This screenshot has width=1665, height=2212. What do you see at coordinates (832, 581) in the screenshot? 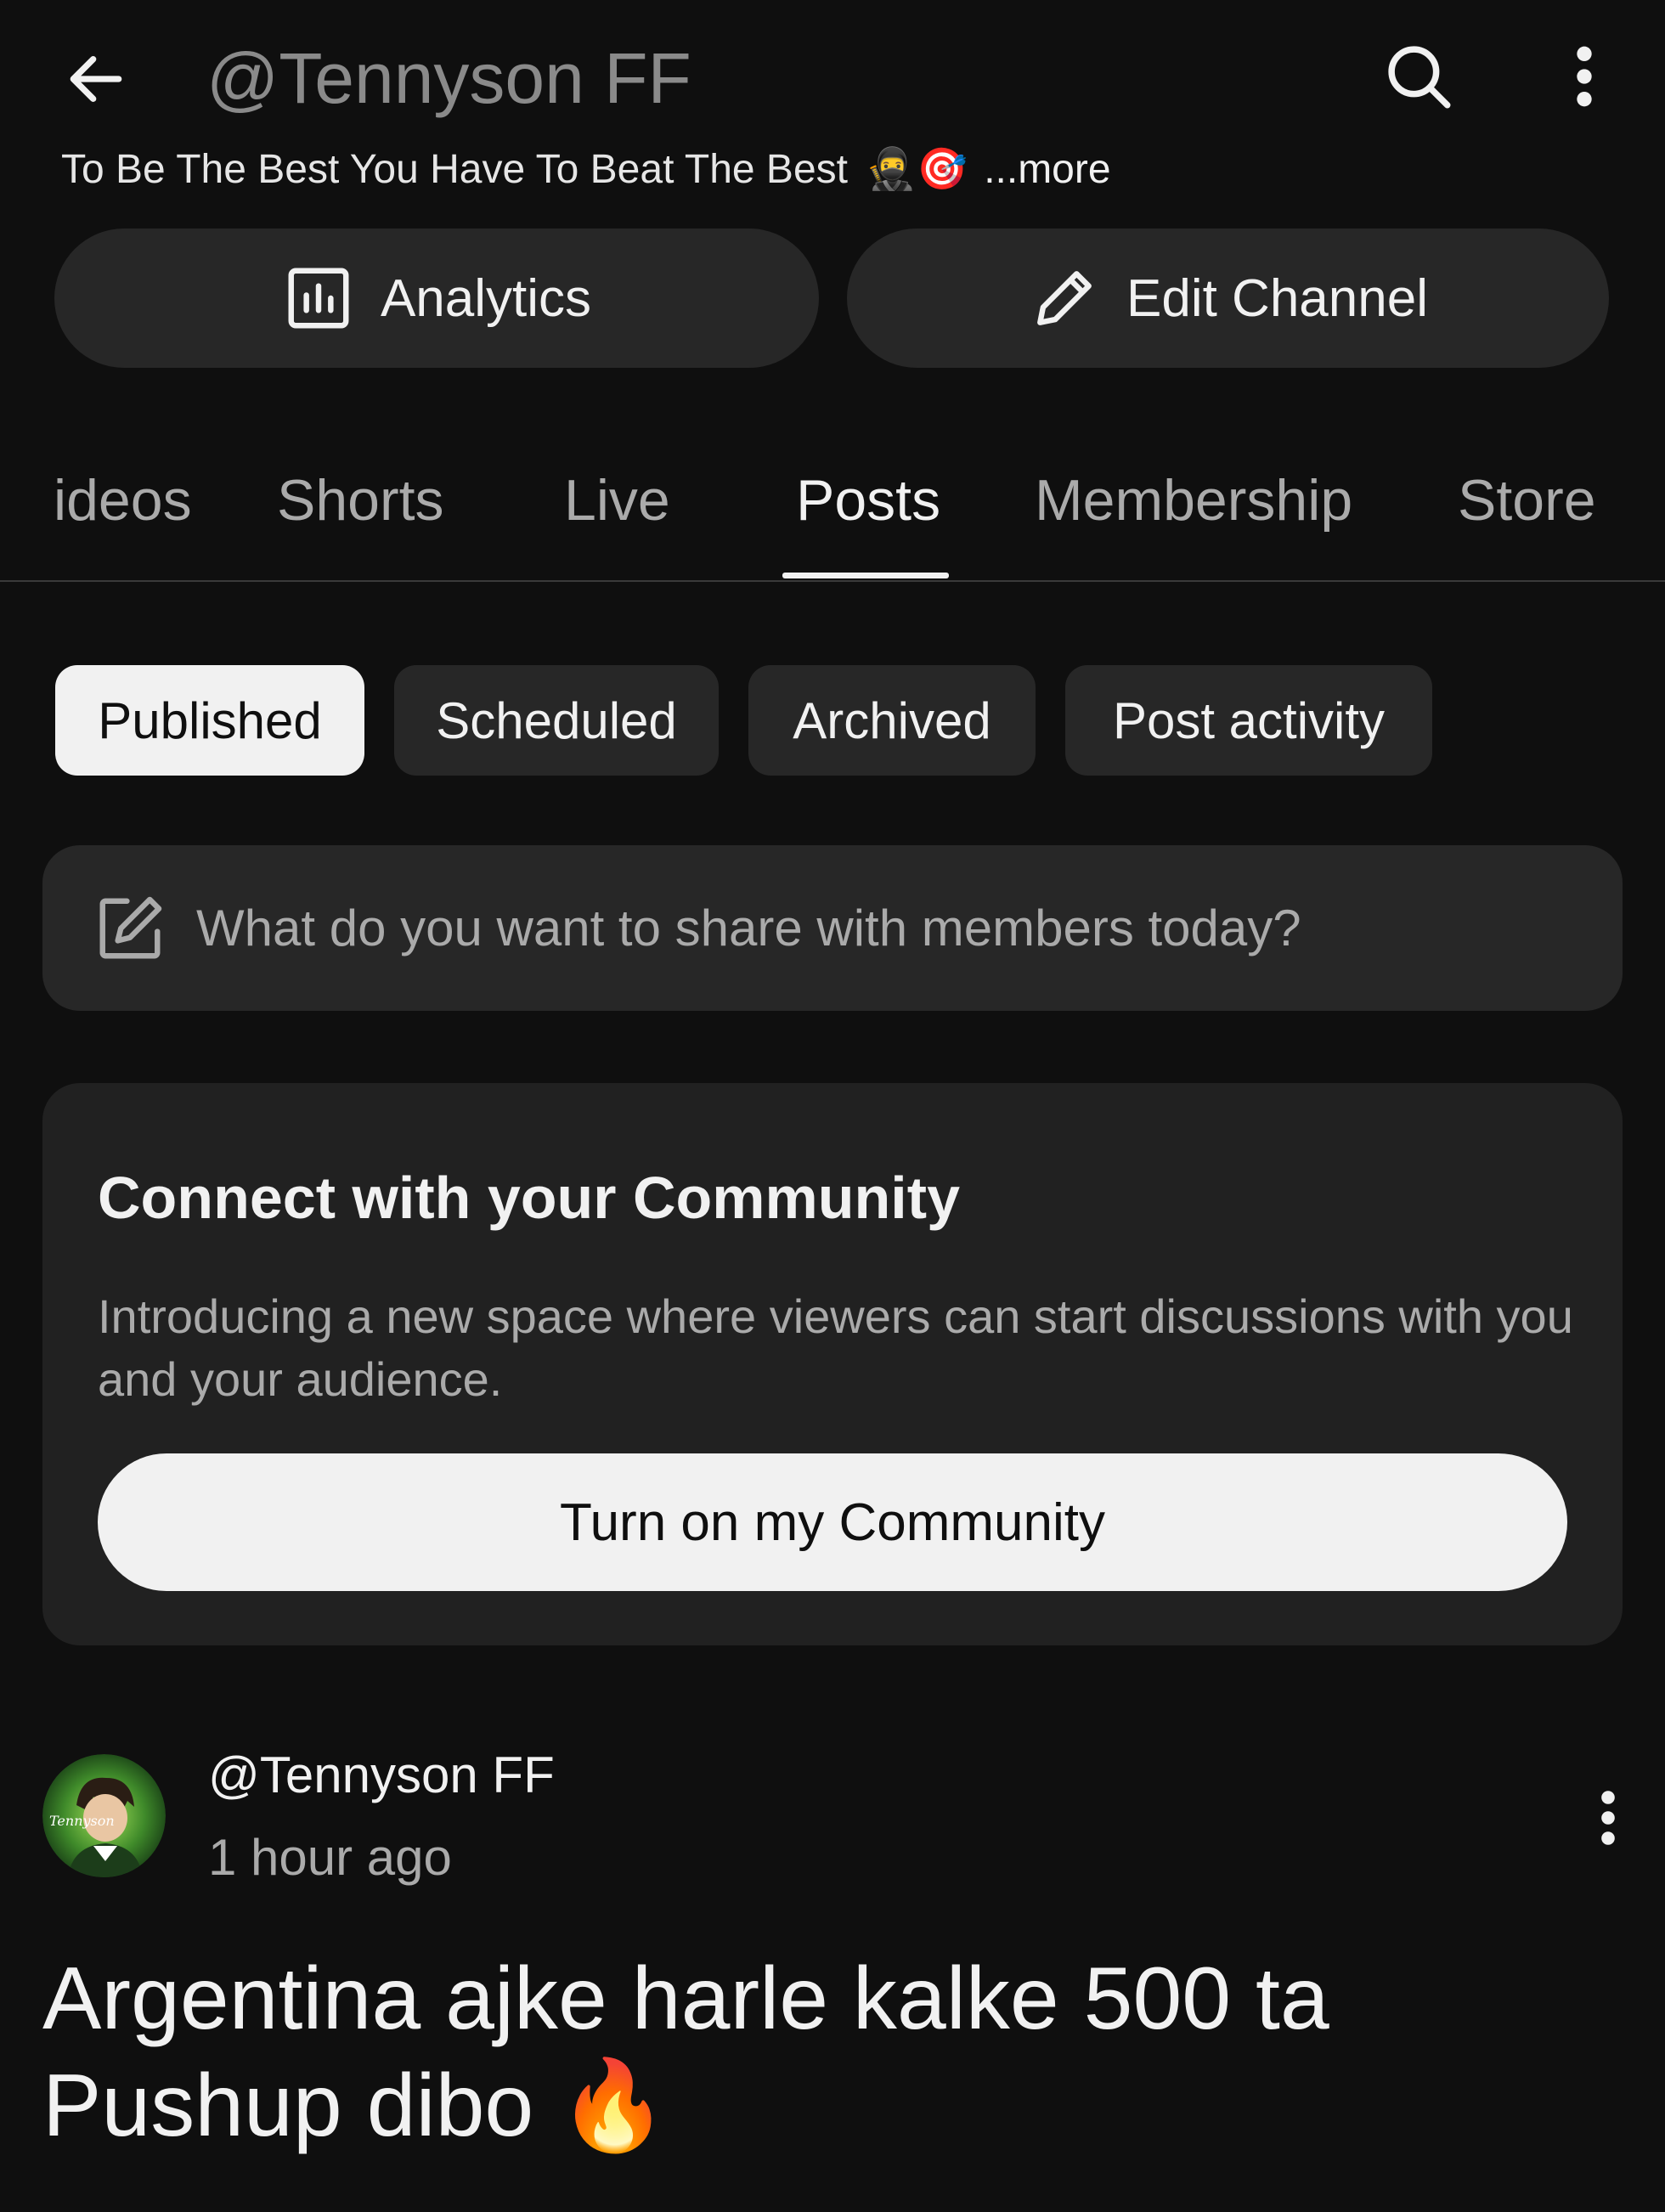
I see `tabs-divider` at bounding box center [832, 581].